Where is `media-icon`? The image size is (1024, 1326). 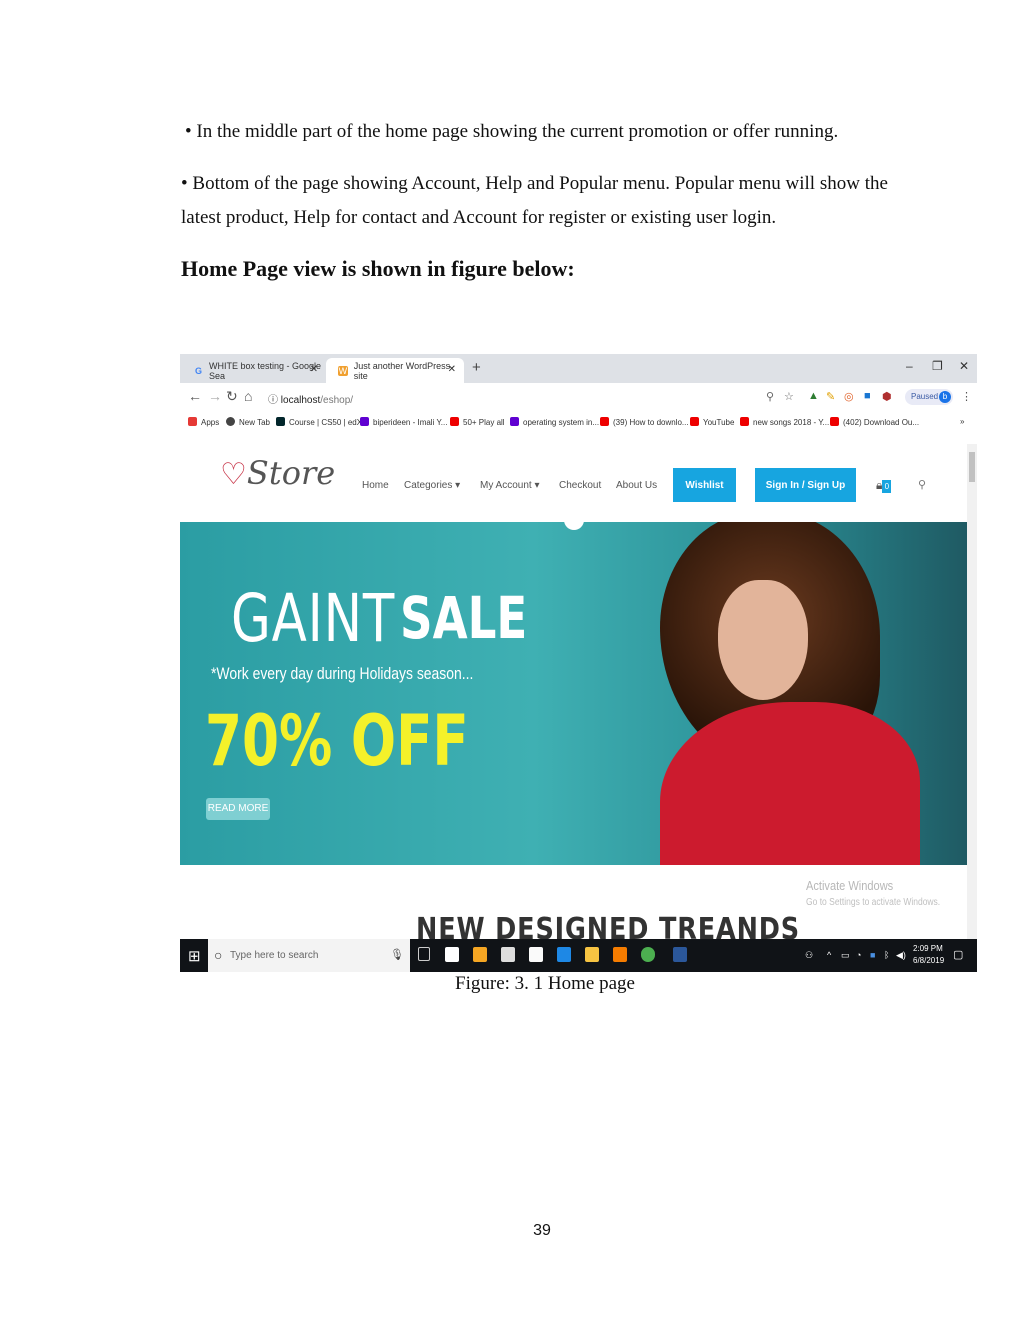
media-icon is located at coordinates (508, 954).